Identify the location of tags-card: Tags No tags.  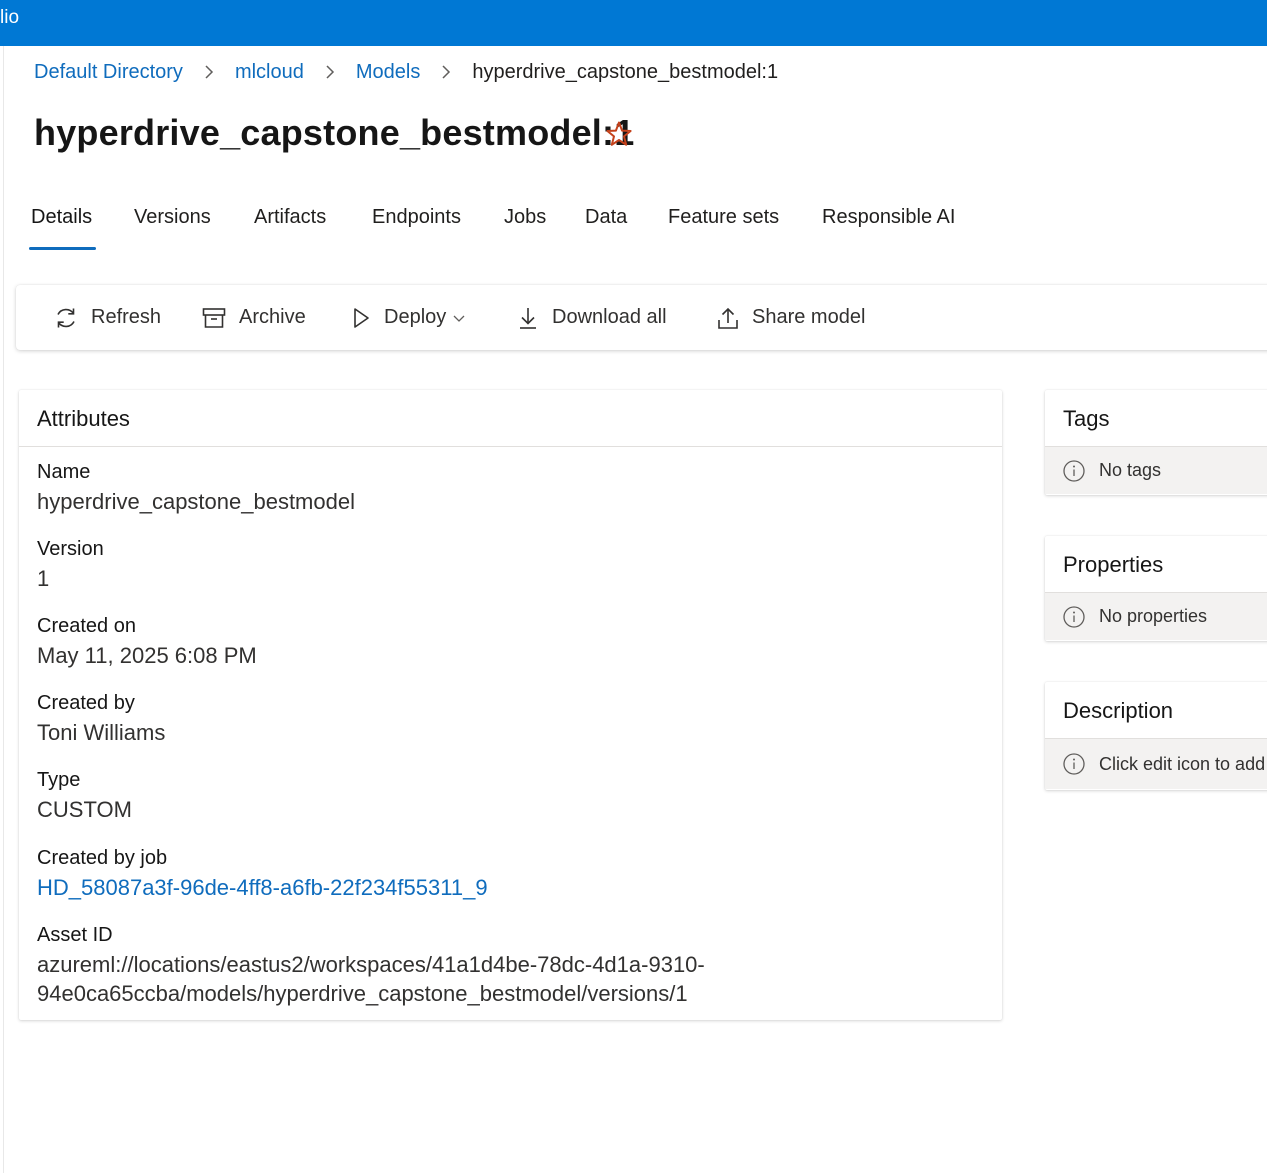
(1156, 442).